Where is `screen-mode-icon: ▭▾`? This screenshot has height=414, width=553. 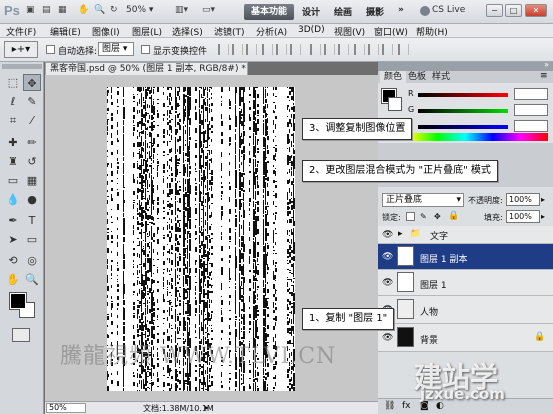 screen-mode-icon: ▭▾ is located at coordinates (208, 12).